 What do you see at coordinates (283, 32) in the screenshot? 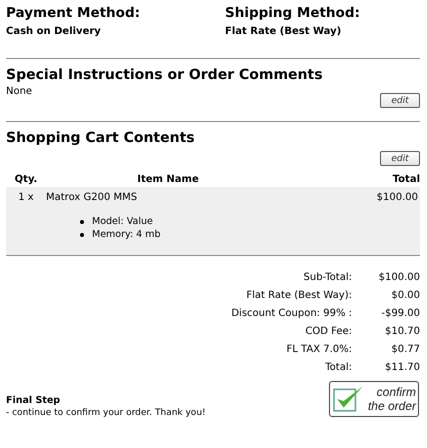
I see `shipping-method-value: Flat Rate (Best Way)` at bounding box center [283, 32].